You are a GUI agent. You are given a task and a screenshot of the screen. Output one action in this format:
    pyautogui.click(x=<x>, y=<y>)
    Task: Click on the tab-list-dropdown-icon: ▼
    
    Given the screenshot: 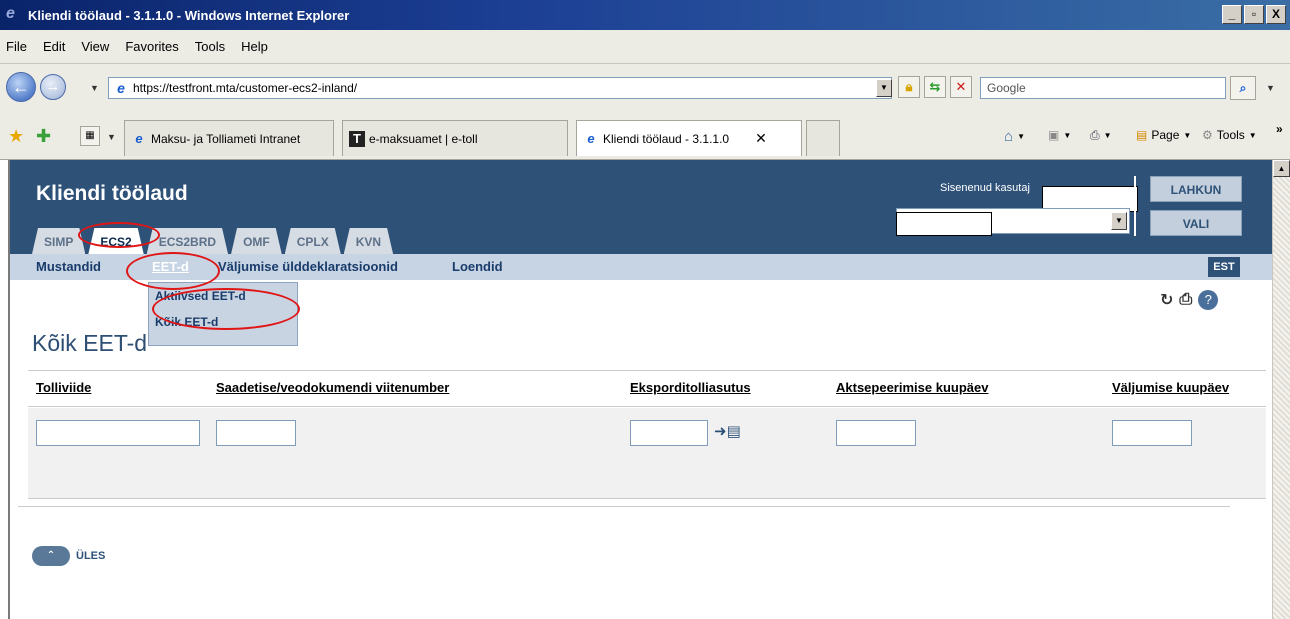 What is the action you would take?
    pyautogui.click(x=111, y=137)
    